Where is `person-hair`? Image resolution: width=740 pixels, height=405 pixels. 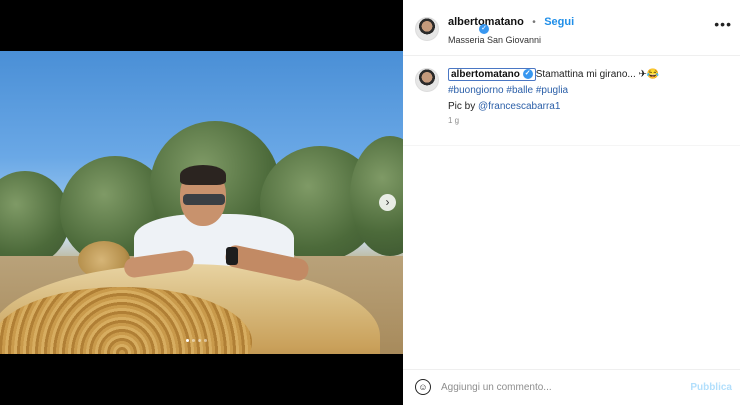
person-hair is located at coordinates (203, 175).